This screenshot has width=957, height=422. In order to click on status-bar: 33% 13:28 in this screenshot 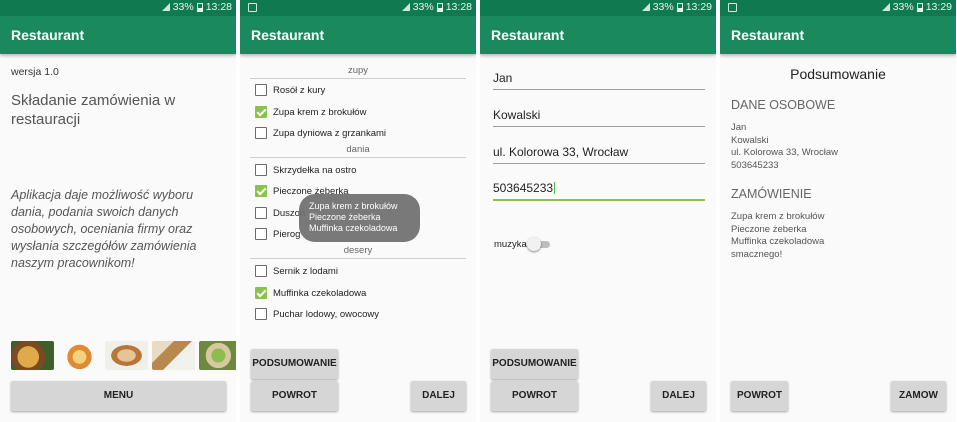, I will do `click(118, 8)`.